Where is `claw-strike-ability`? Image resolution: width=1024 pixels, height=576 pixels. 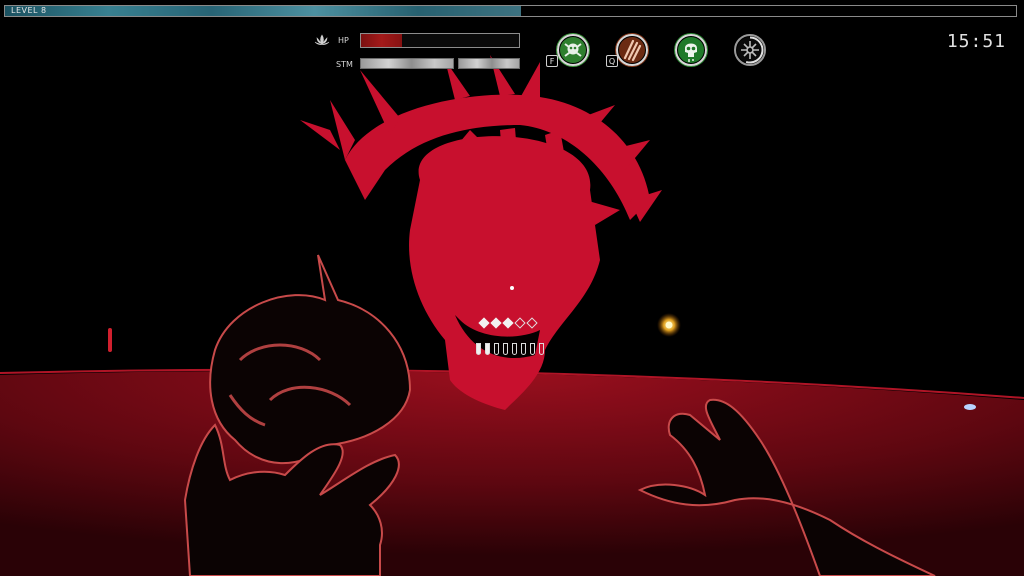 claw-strike-ability is located at coordinates (632, 50).